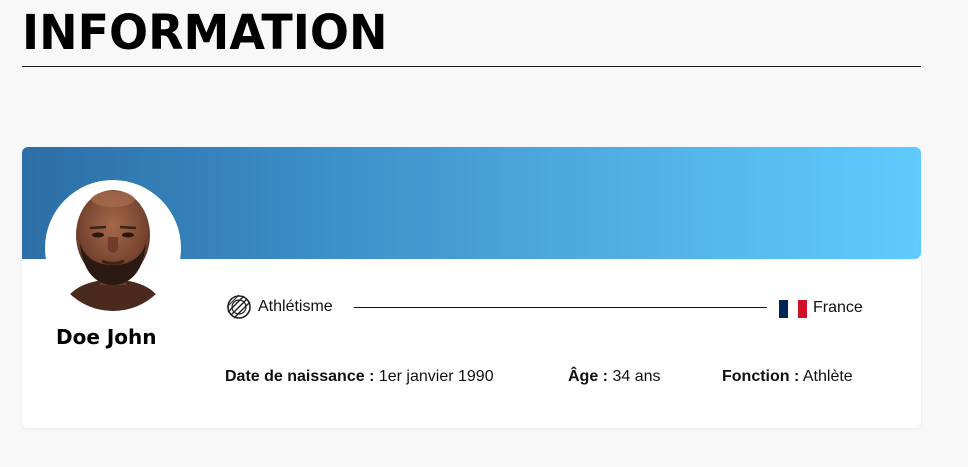 The image size is (968, 467). What do you see at coordinates (636, 376) in the screenshot?
I see `age-value: 34 ans` at bounding box center [636, 376].